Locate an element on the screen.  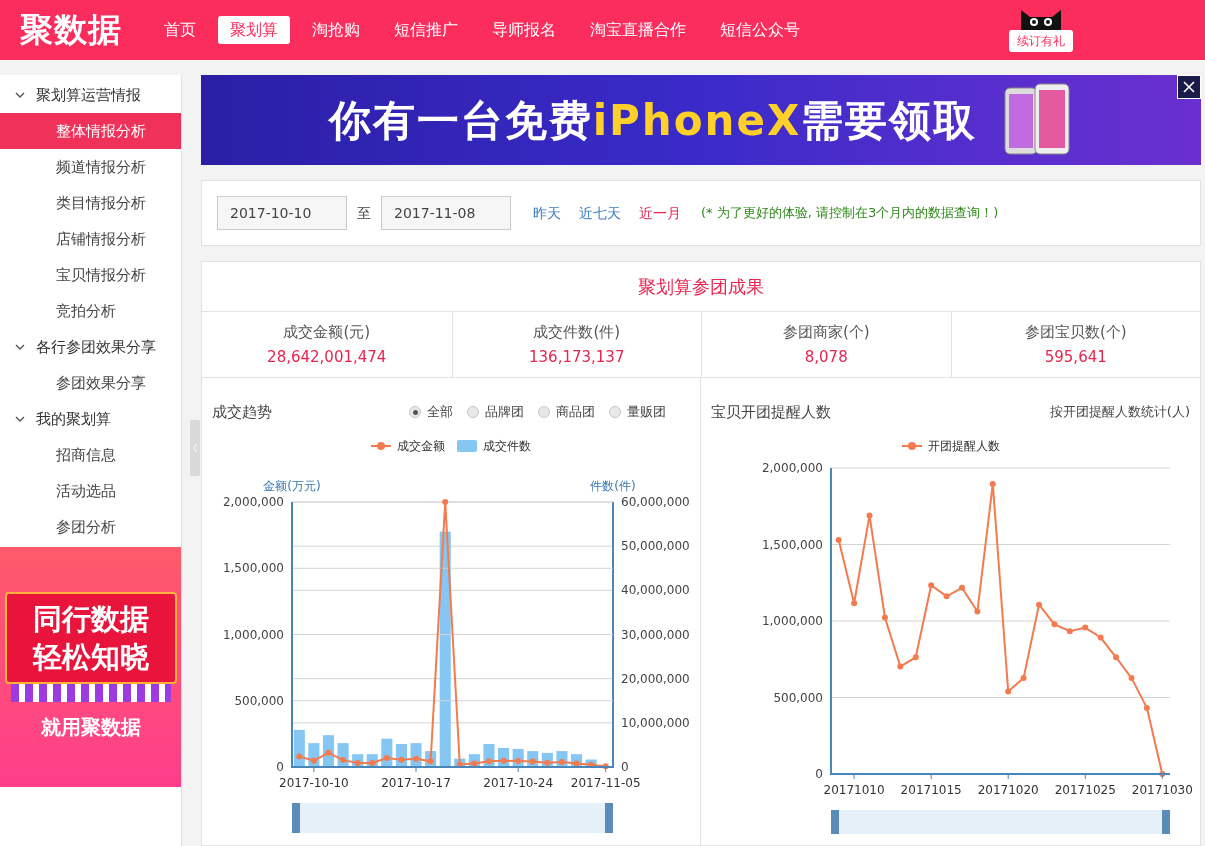
y-tick-label: 40,000,000 is located at coordinates (655, 590).